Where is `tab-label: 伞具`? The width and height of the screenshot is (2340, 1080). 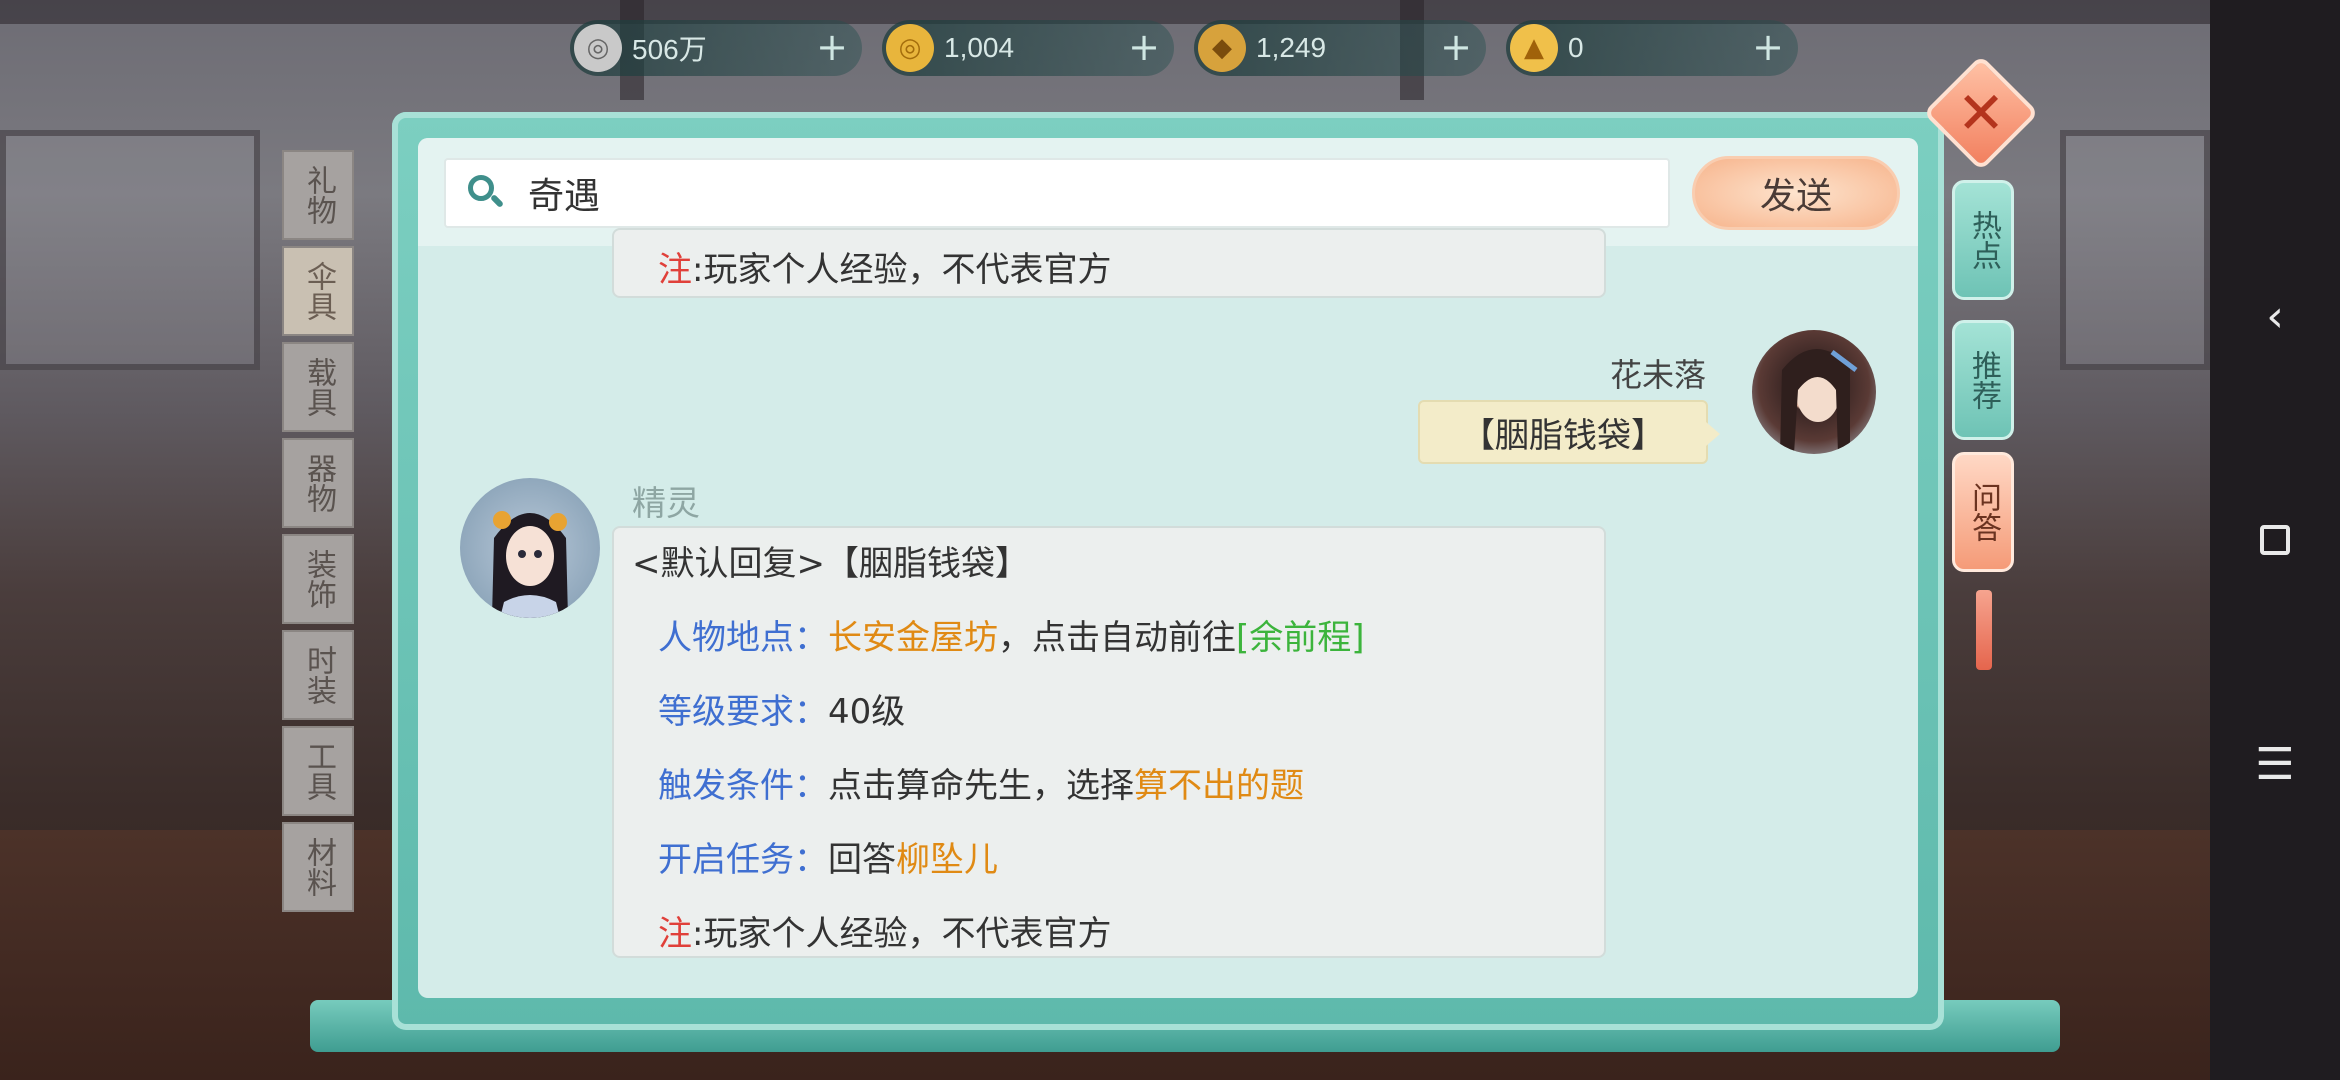
tab-label: 伞具 is located at coordinates (318, 291).